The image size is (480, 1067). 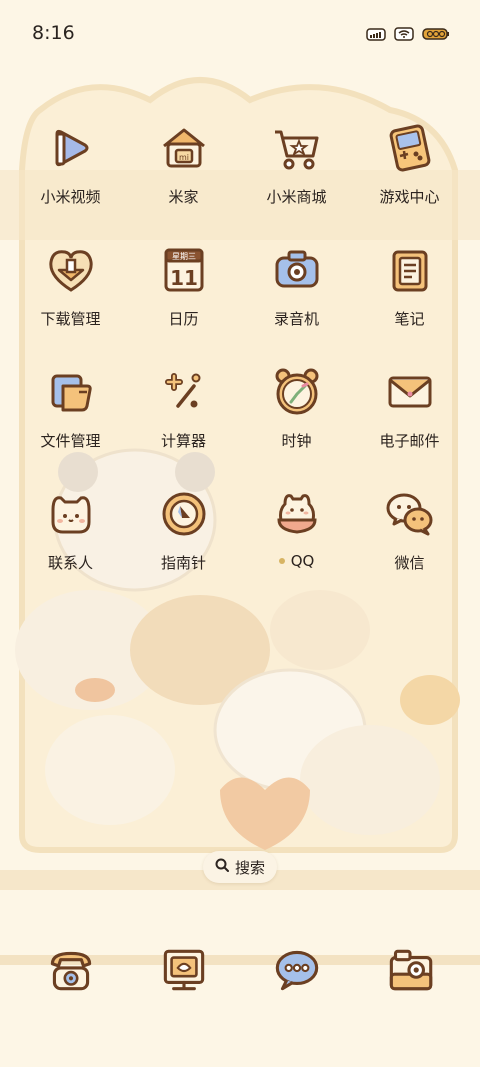 I want to click on dock-camera, so click(x=409, y=970).